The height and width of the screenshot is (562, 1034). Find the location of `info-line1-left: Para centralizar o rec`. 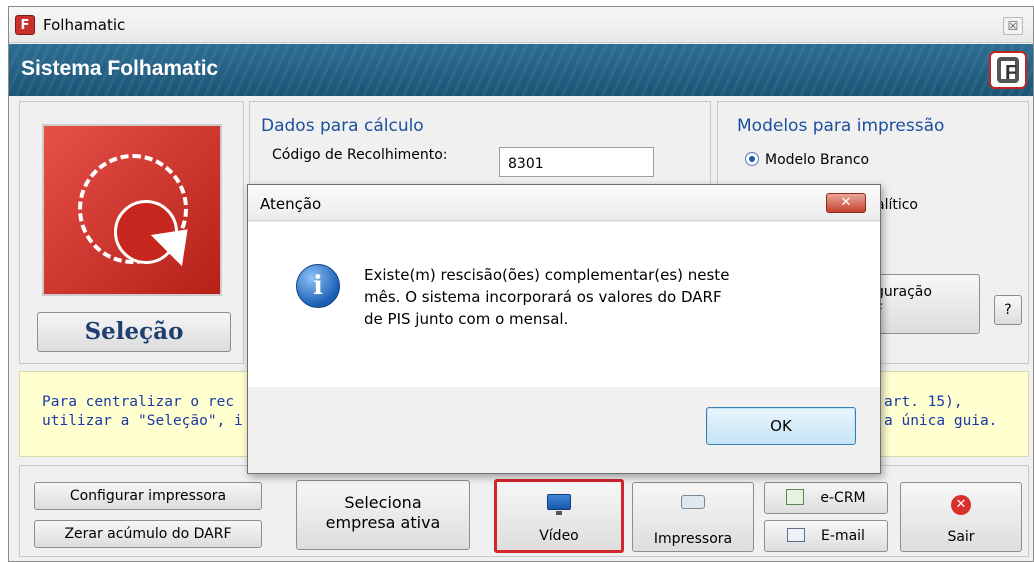

info-line1-left: Para centralizar o rec is located at coordinates (138, 402).